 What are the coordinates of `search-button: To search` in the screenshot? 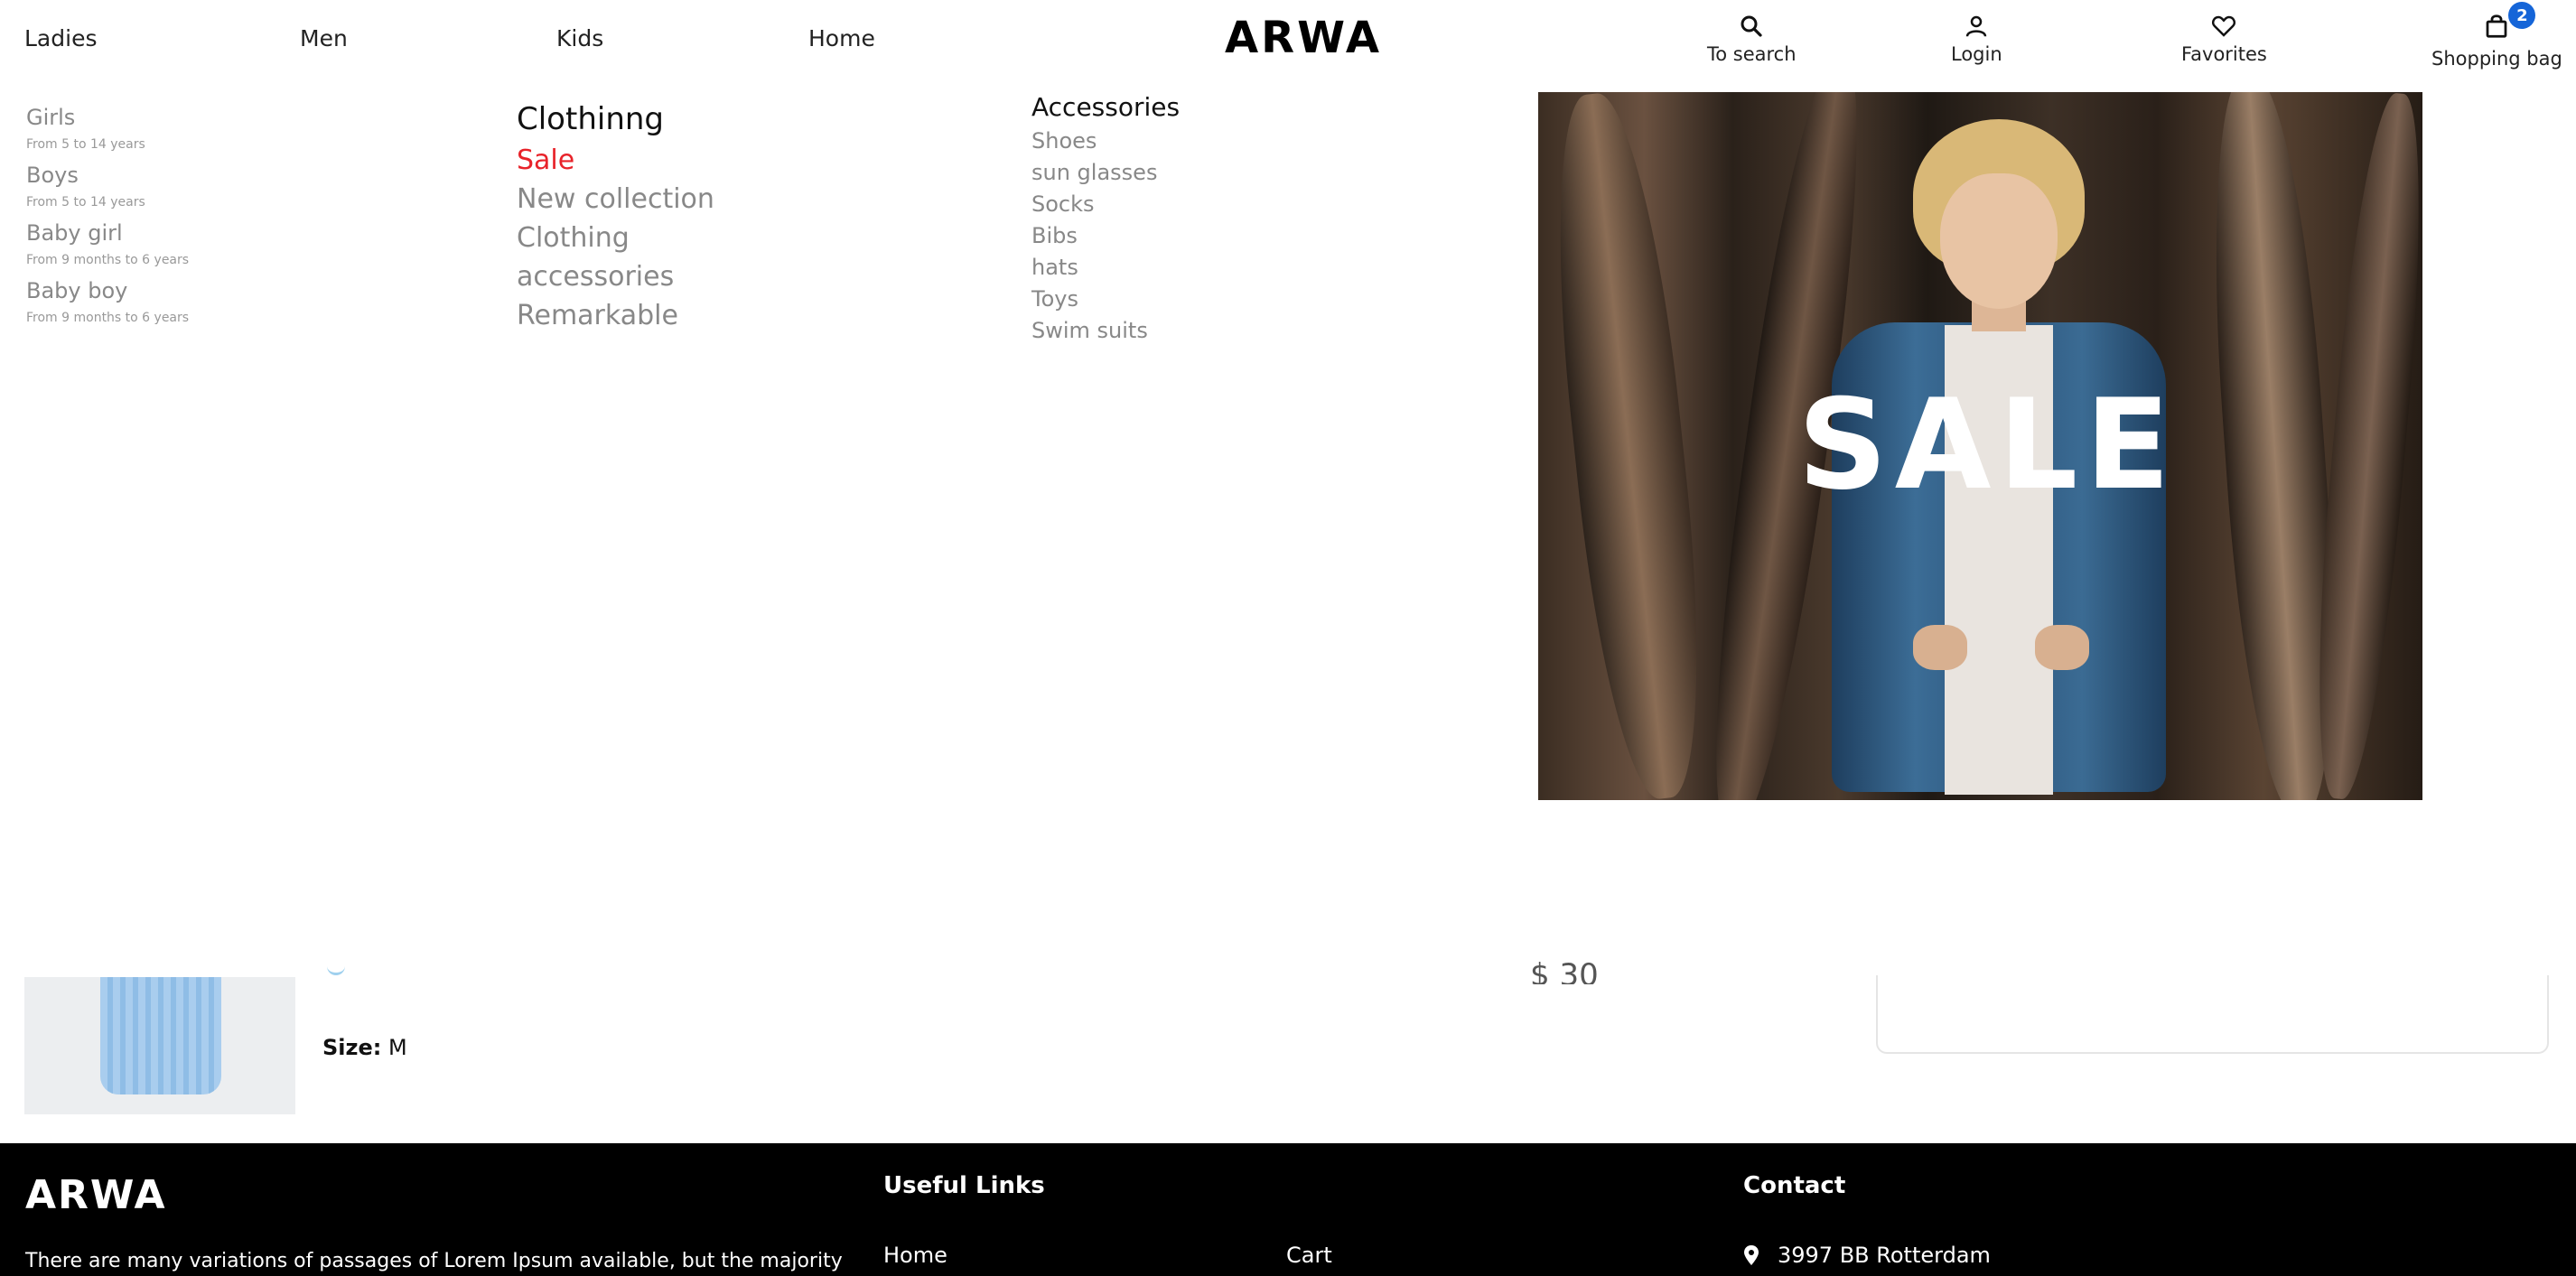 It's located at (1752, 39).